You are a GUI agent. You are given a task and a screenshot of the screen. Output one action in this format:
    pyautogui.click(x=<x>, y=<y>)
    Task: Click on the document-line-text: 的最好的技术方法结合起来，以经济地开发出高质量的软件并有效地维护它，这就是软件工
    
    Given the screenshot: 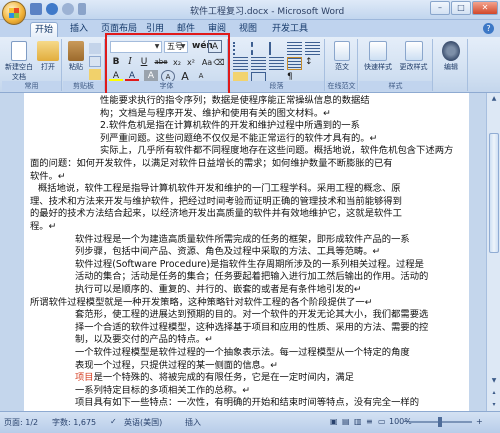 What is the action you would take?
    pyautogui.click(x=216, y=214)
    